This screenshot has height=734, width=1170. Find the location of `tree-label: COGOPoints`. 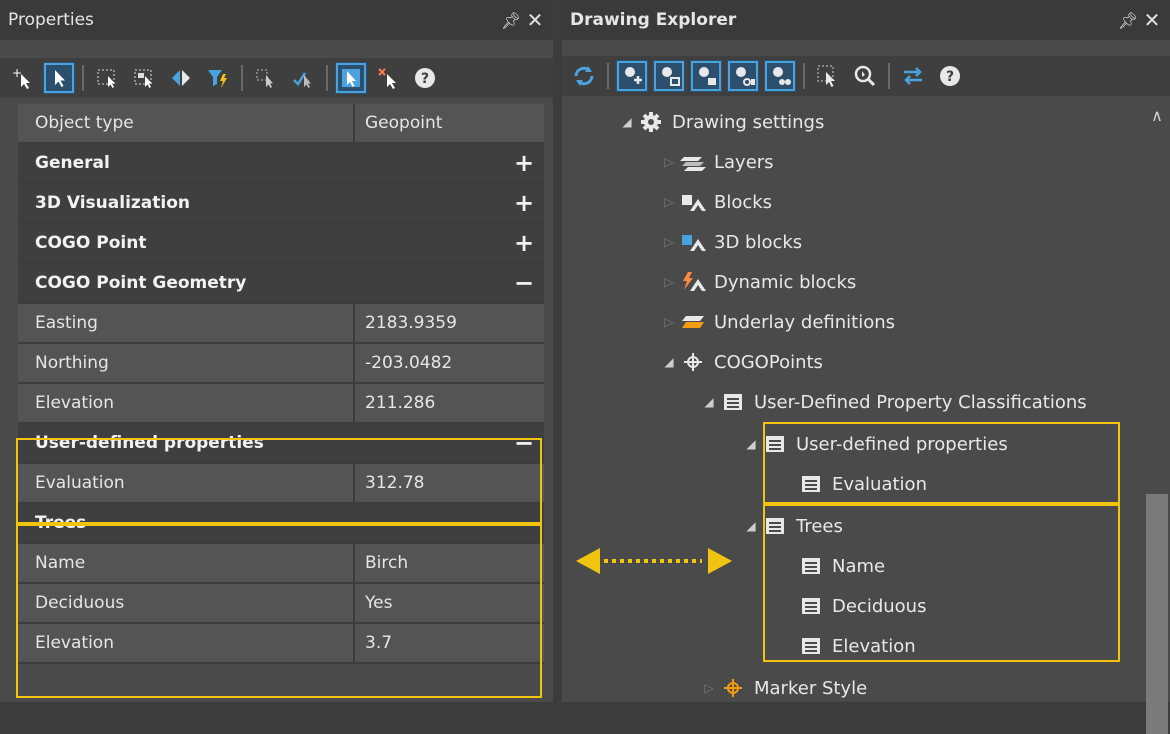

tree-label: COGOPoints is located at coordinates (768, 362).